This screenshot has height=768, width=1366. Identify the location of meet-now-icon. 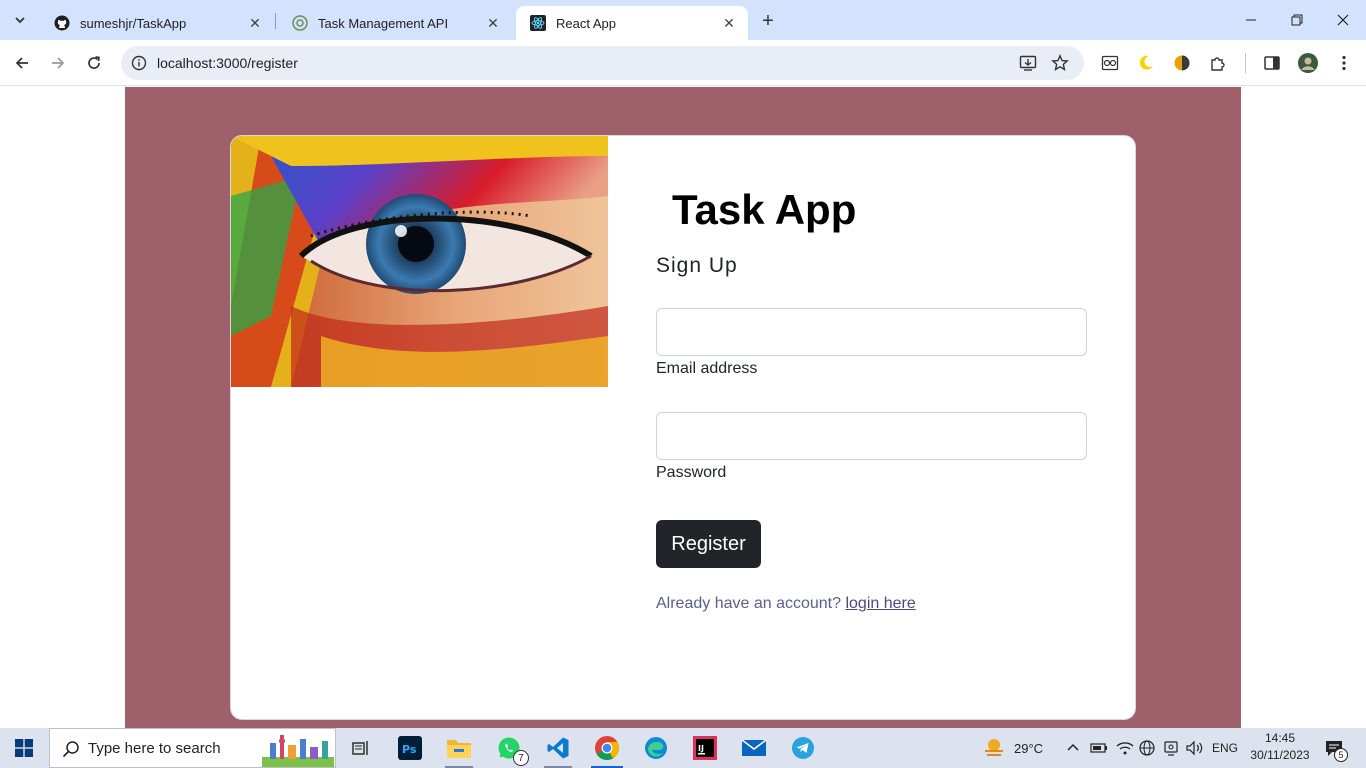
(1171, 748).